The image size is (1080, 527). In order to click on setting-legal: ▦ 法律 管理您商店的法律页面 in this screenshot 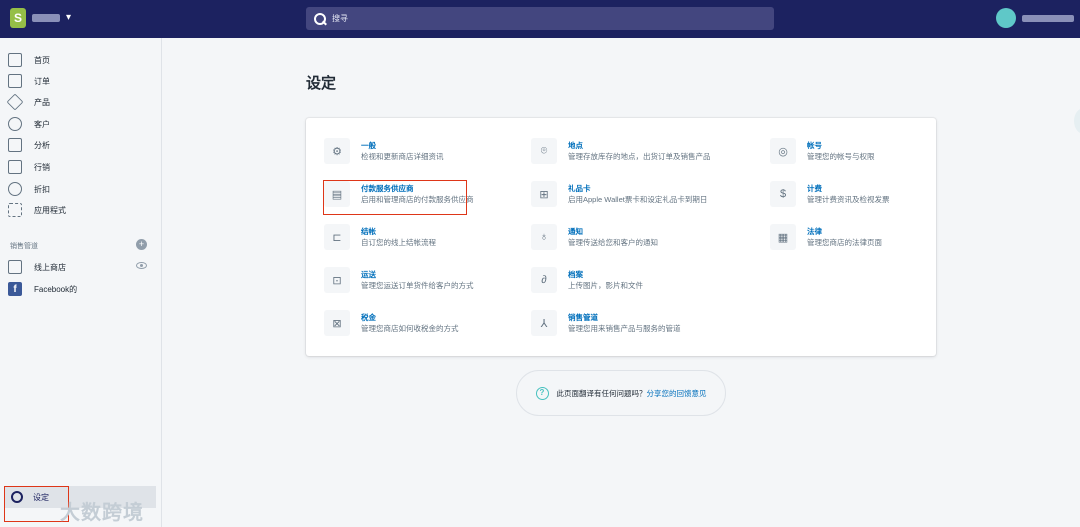, I will do `click(826, 237)`.